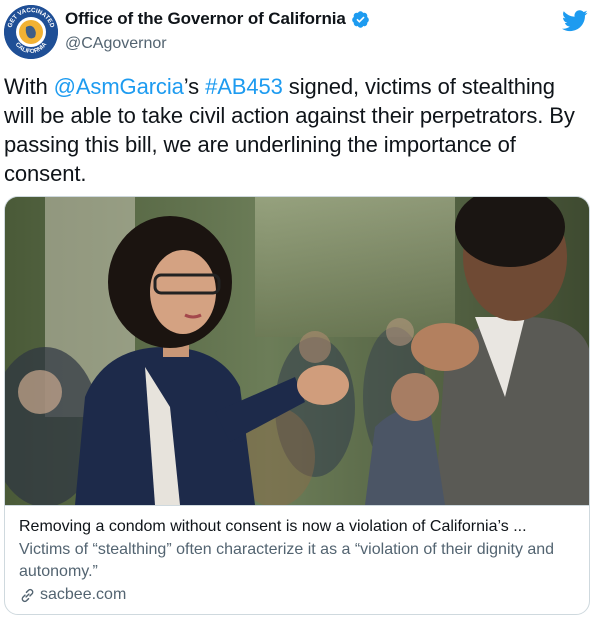  Describe the element at coordinates (194, 86) in the screenshot. I see `tweet-text-part: ’s` at that location.